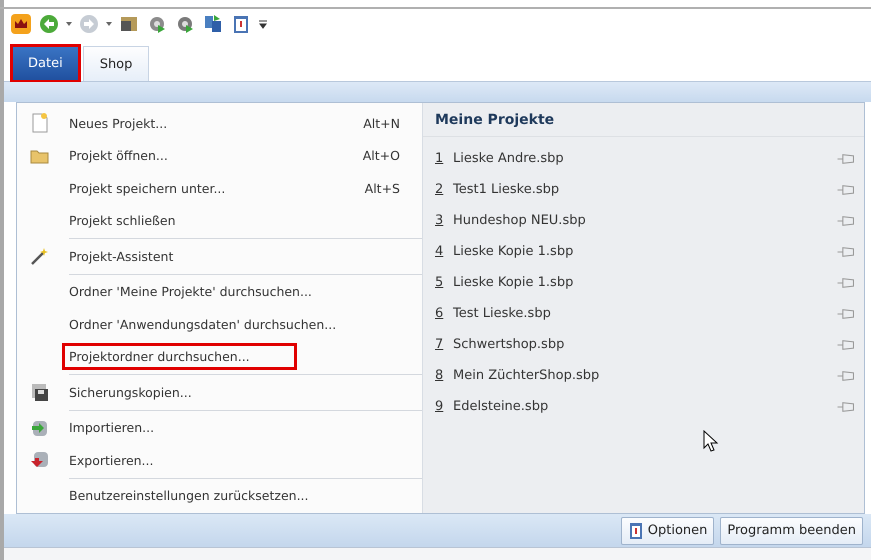 The width and height of the screenshot is (871, 560). I want to click on item-number: 2, so click(439, 189).